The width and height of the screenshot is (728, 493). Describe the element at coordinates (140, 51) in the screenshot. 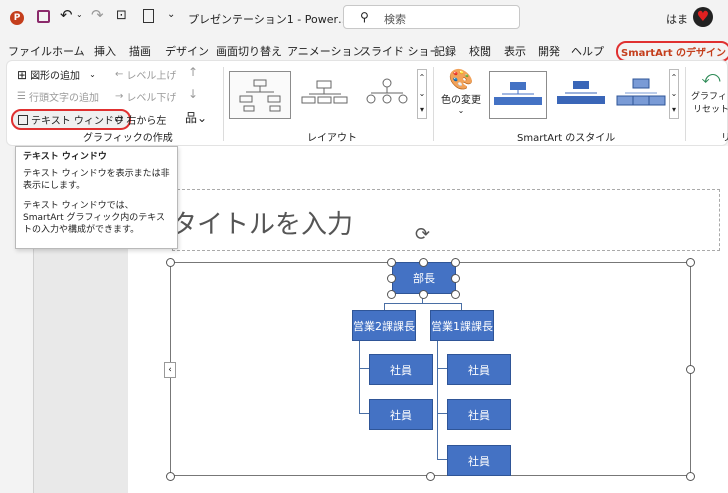

I see `tab-draw: 描画` at that location.